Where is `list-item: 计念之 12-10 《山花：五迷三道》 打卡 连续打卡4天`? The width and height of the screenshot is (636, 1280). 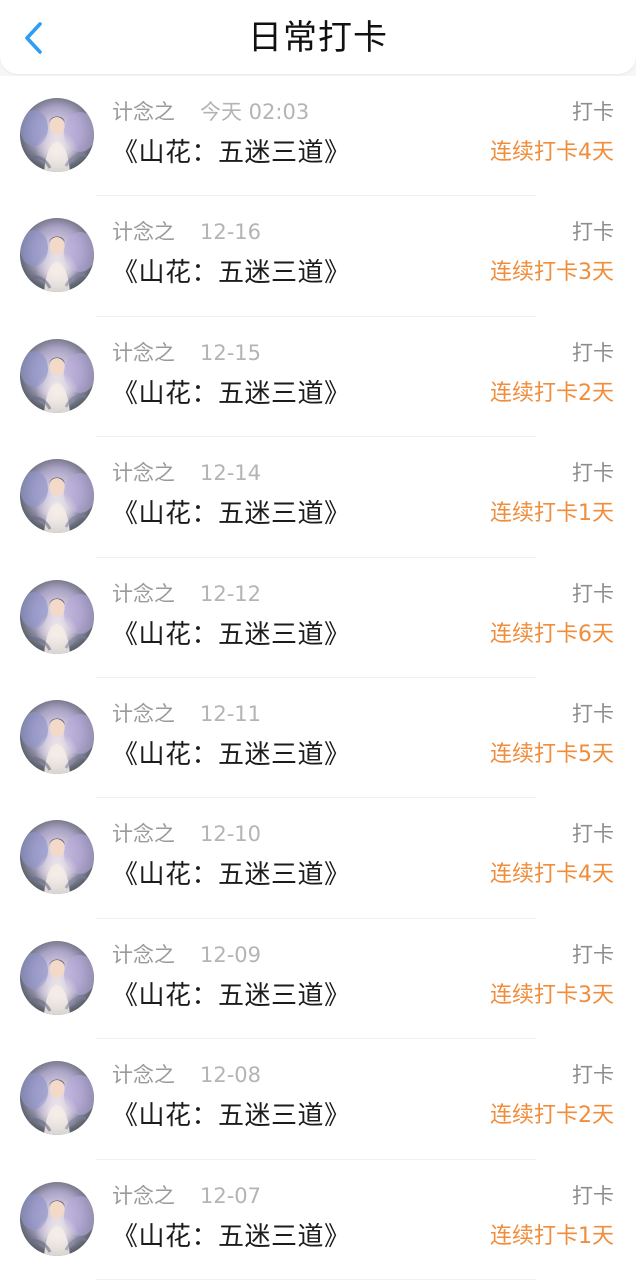 list-item: 计念之 12-10 《山花：五迷三道》 打卡 连续打卡4天 is located at coordinates (318, 859).